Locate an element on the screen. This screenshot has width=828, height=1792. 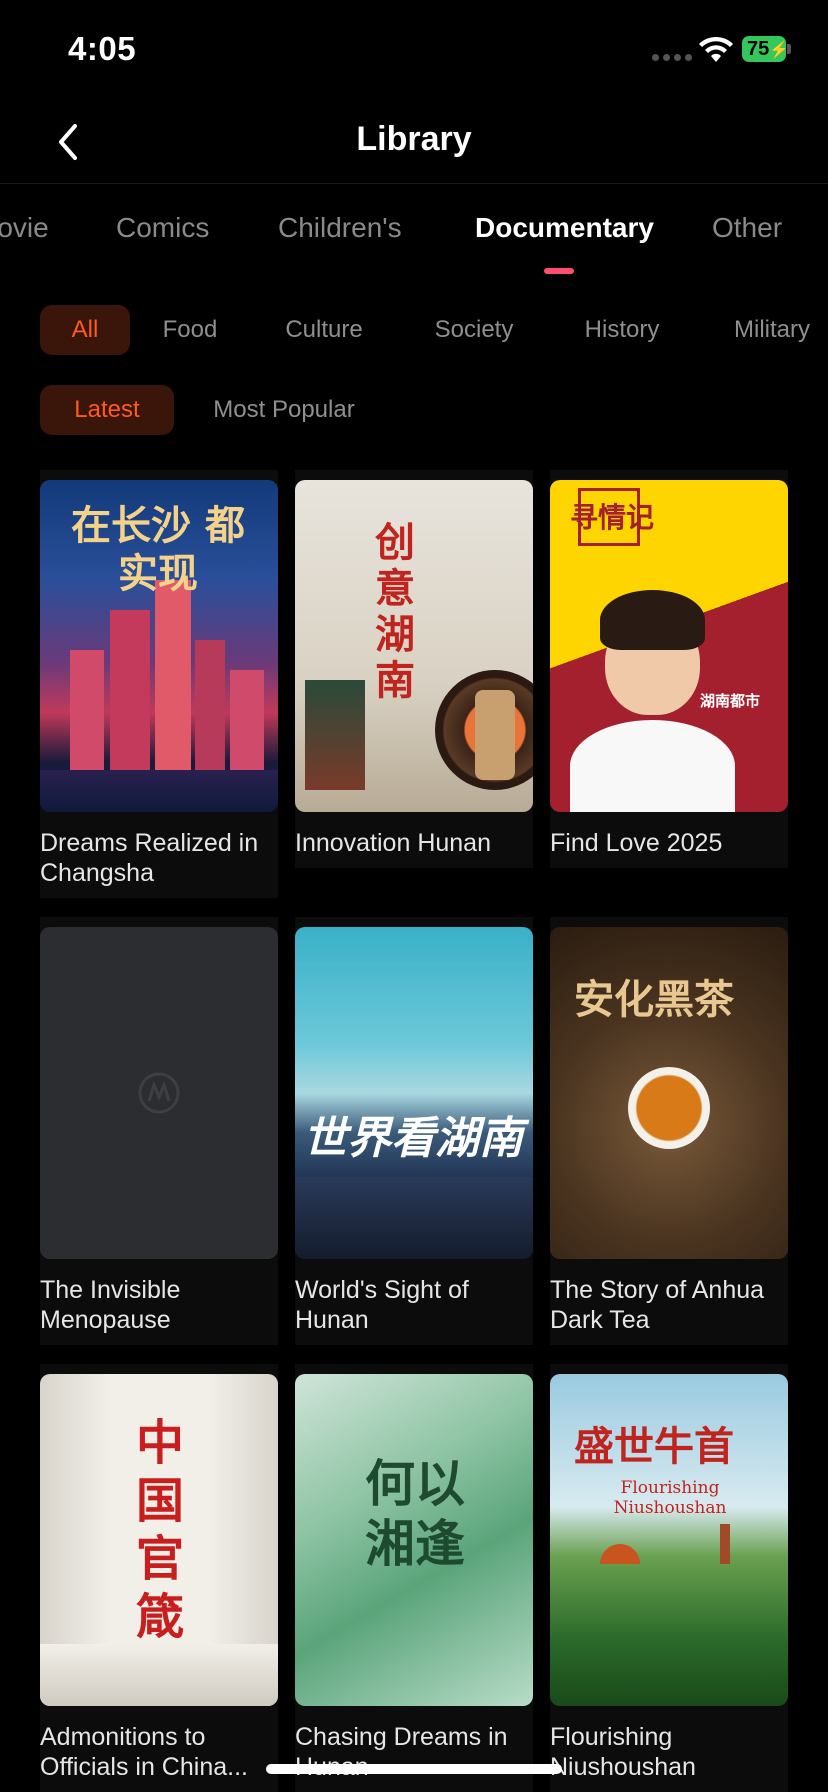
poster-text: 寻情记 is located at coordinates (612, 517).